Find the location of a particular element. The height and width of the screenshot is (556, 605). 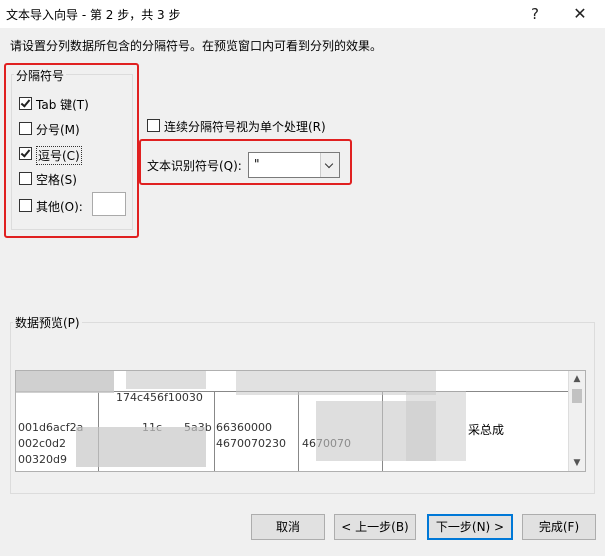

preview-row: 002c0d2 is located at coordinates (42, 443).